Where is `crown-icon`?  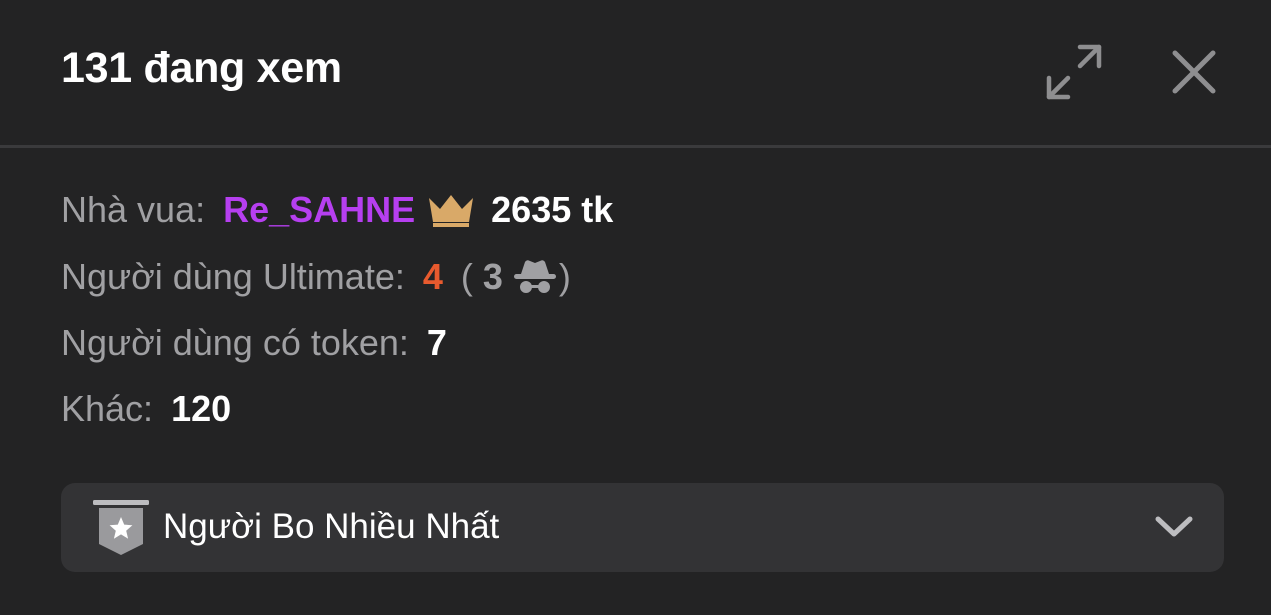
crown-icon is located at coordinates (451, 211).